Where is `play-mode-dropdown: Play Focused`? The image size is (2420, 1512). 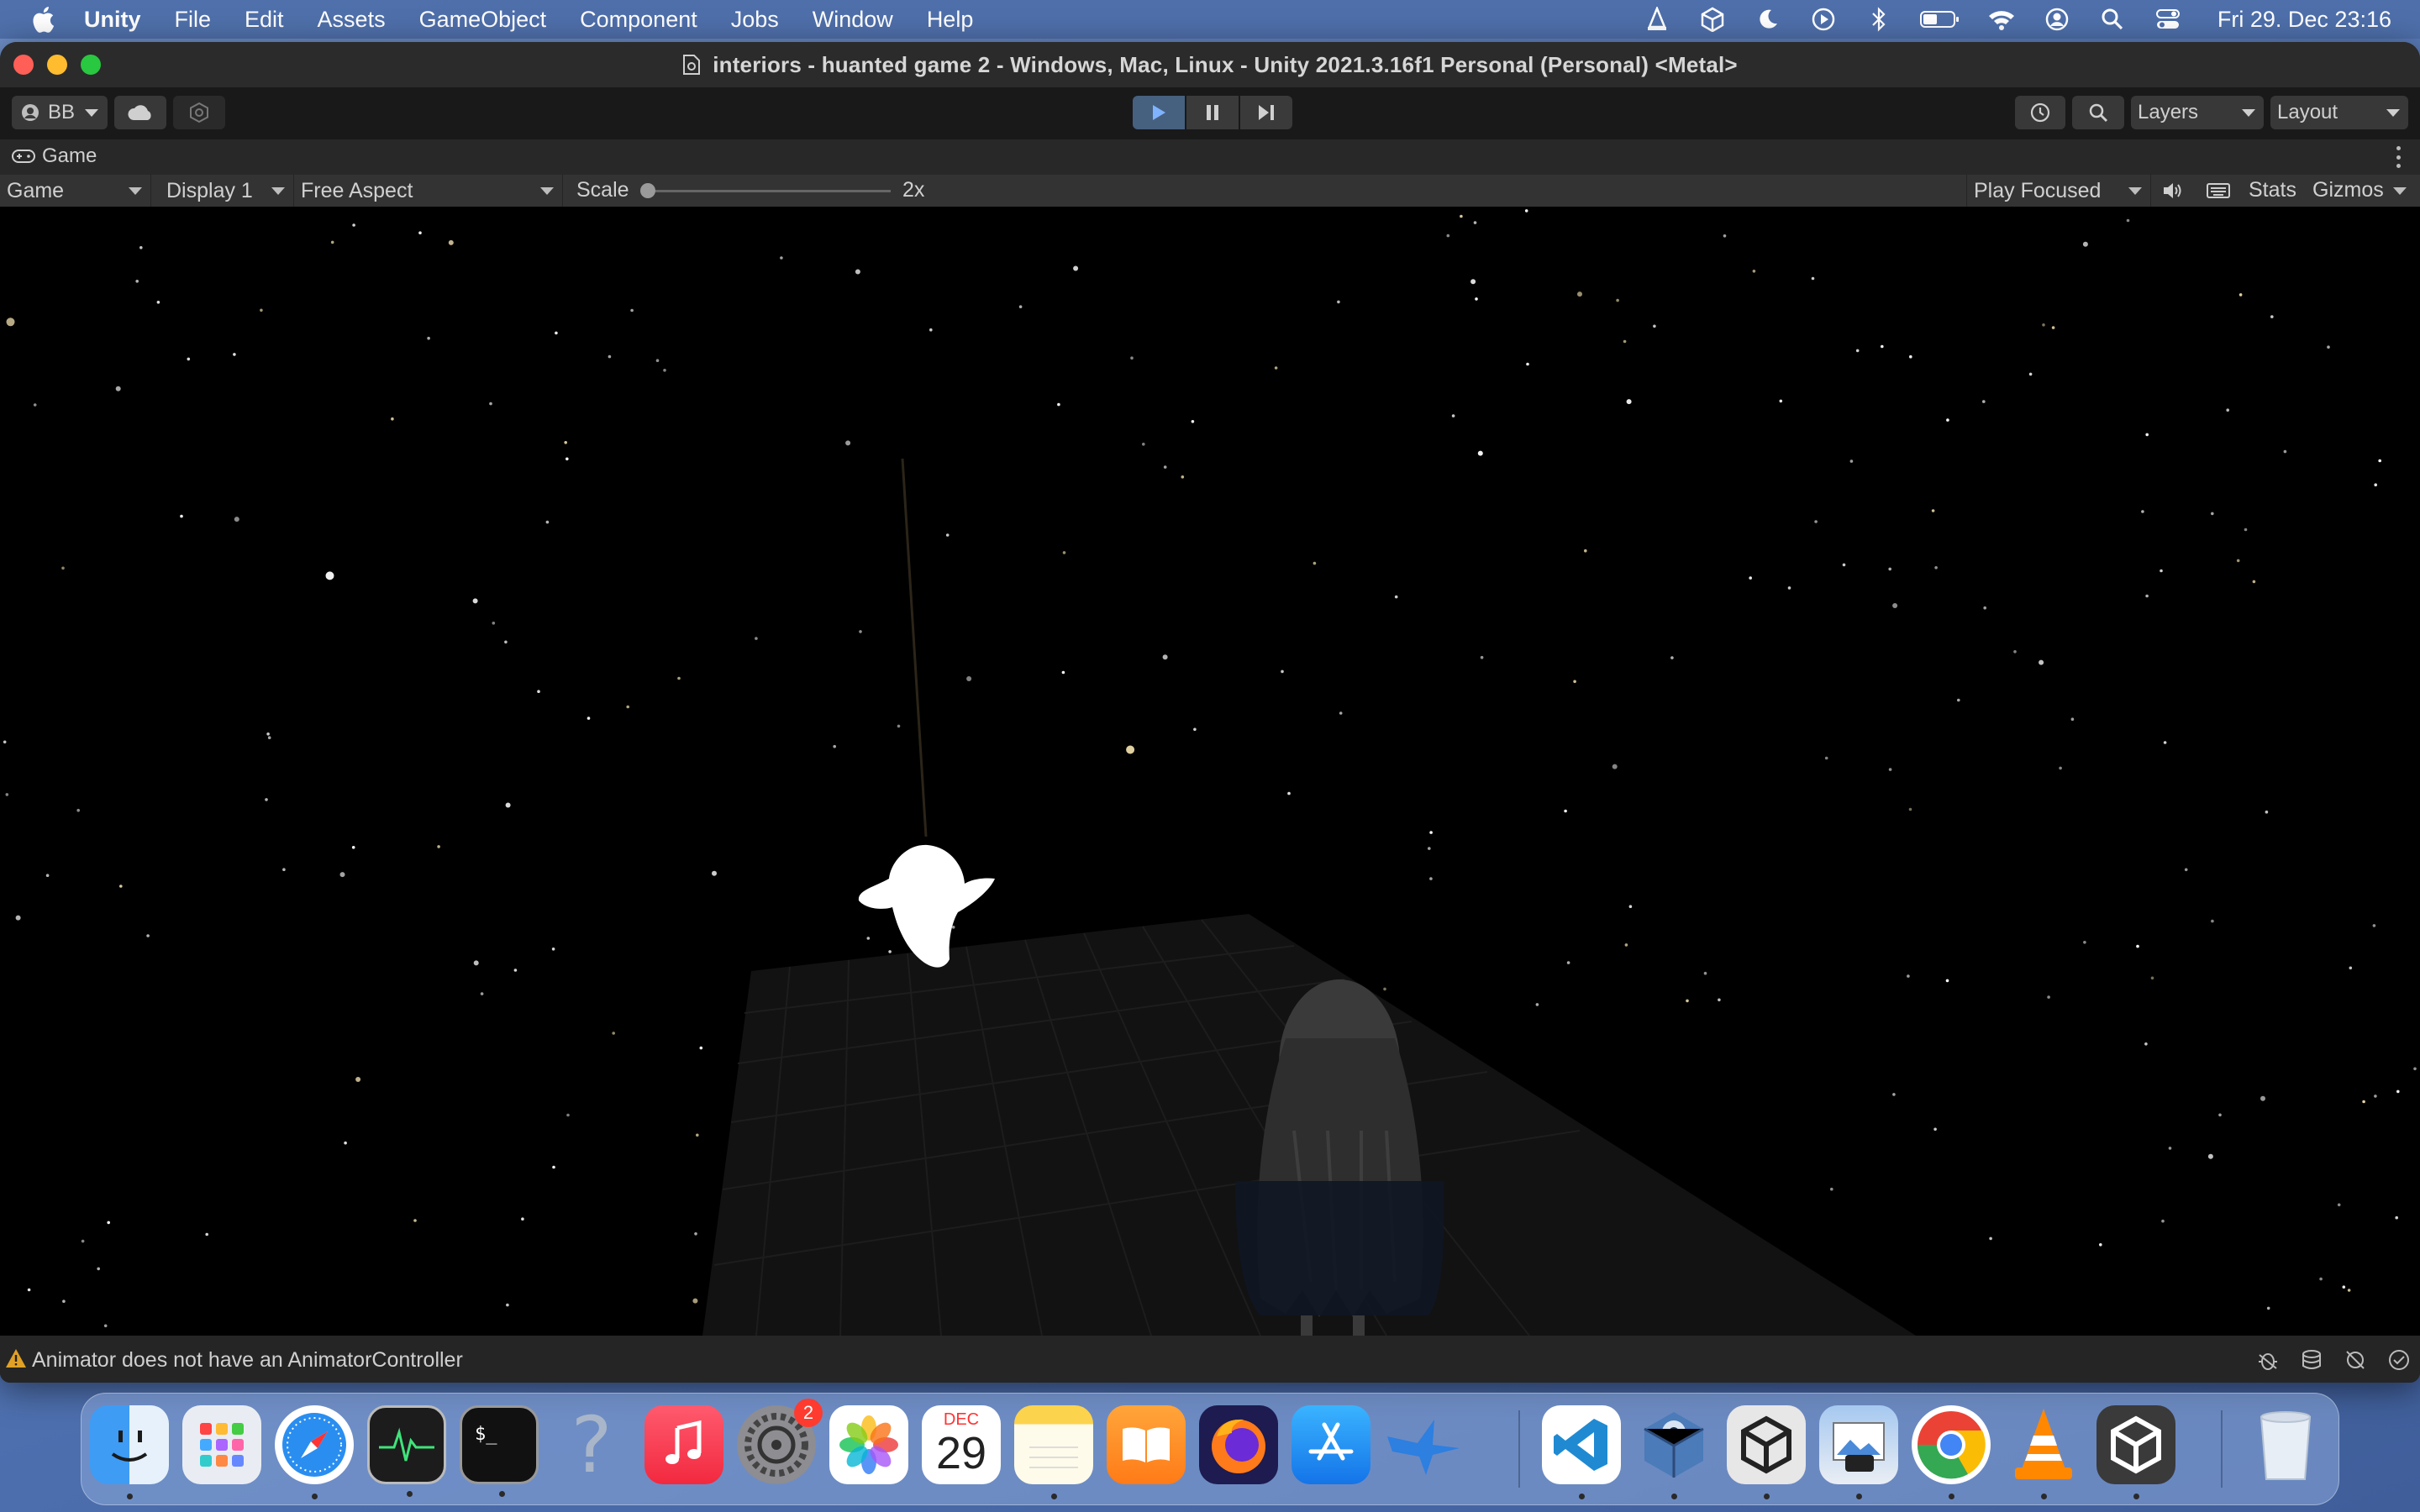 play-mode-dropdown: Play Focused is located at coordinates (2058, 191).